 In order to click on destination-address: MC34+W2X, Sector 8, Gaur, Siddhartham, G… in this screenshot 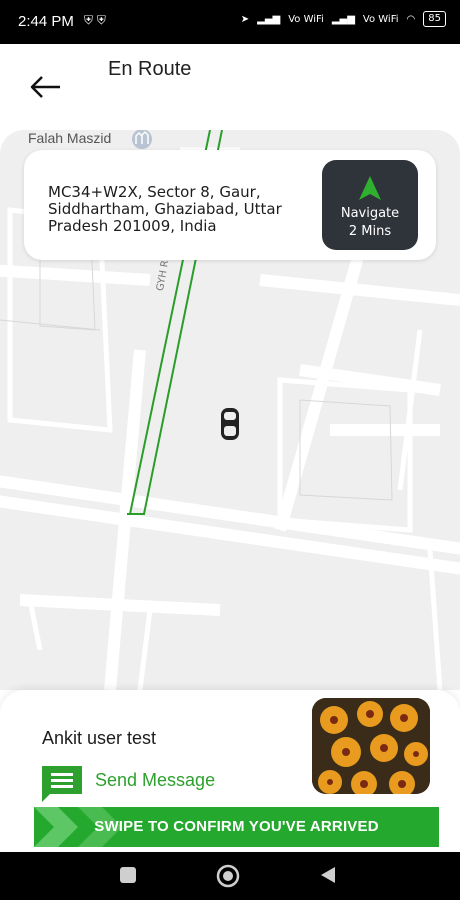, I will do `click(165, 209)`.